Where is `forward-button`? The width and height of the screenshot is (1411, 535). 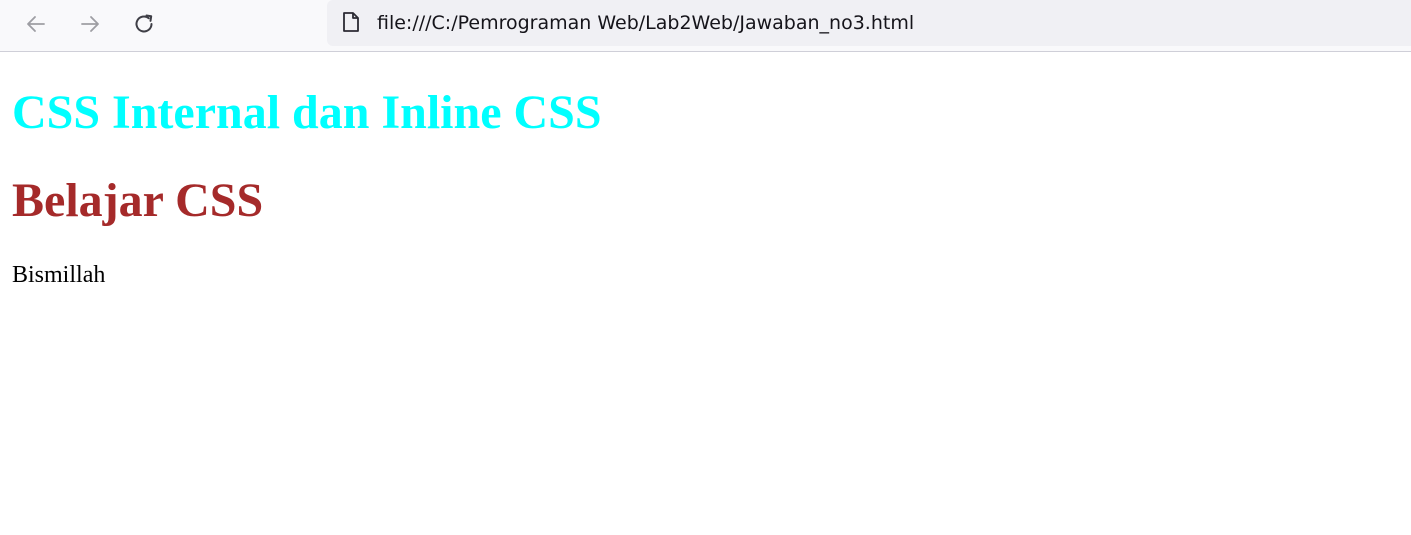 forward-button is located at coordinates (90, 24).